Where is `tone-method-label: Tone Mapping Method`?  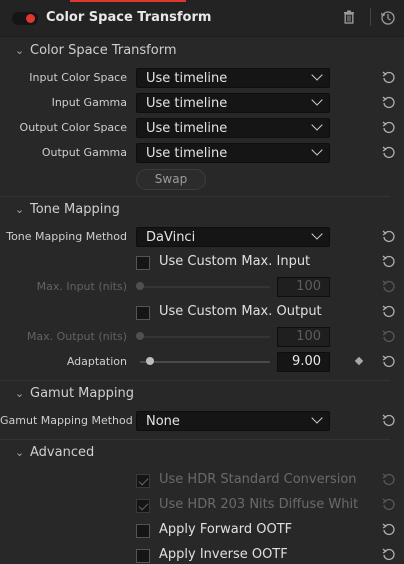 tone-method-label: Tone Mapping Method is located at coordinates (66, 236).